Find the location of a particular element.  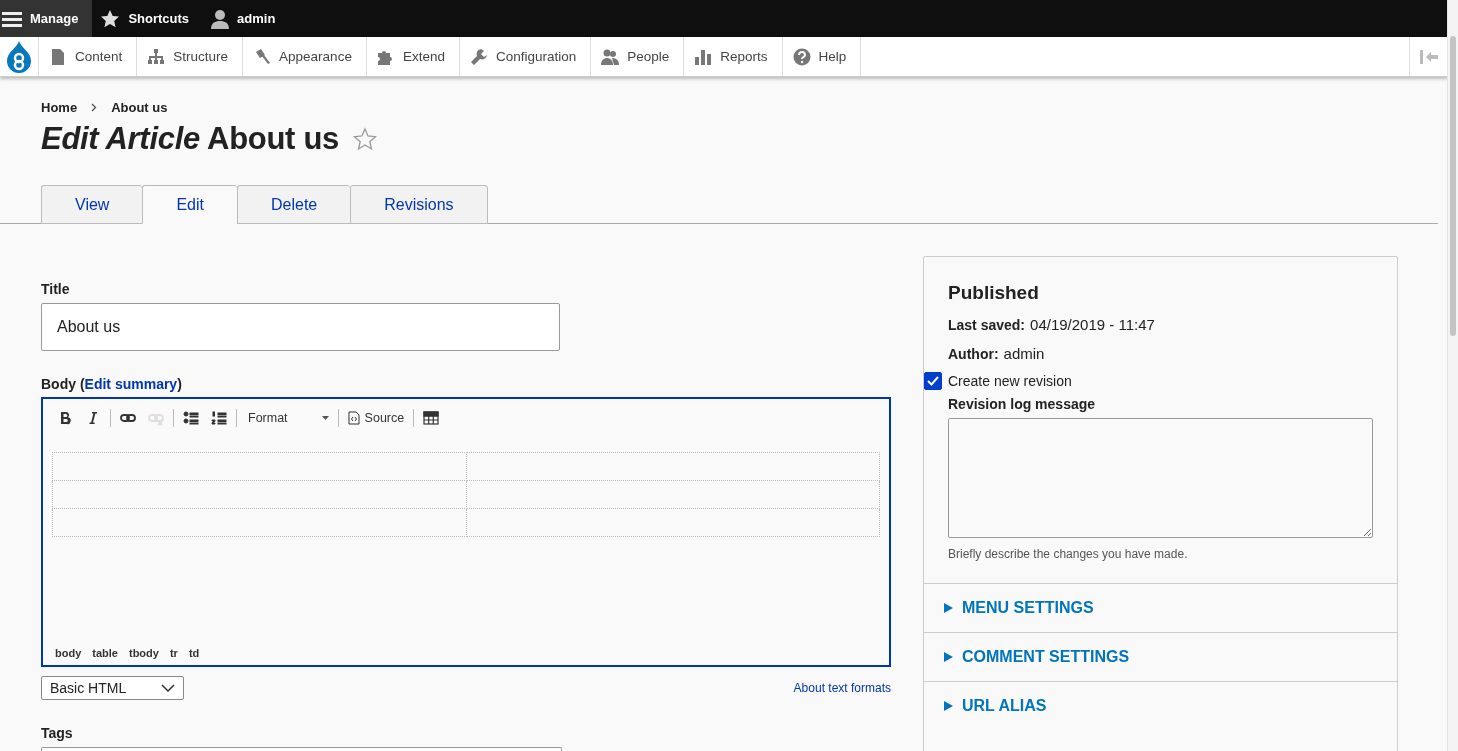

field-label: Body ( is located at coordinates (63, 384).